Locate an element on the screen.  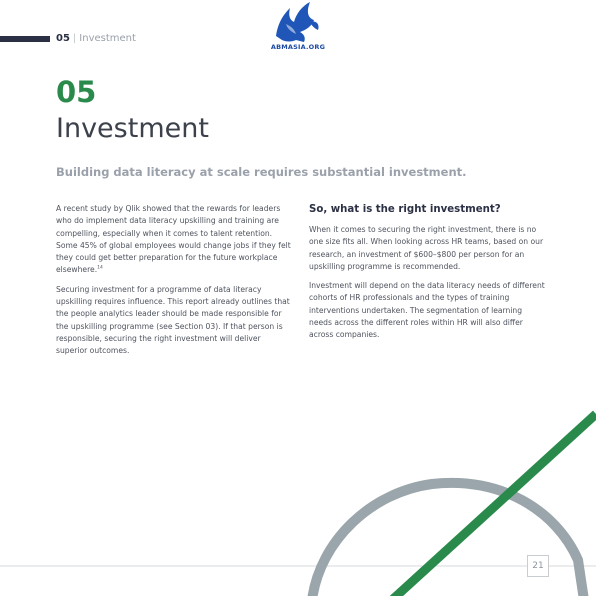
decorative-arc is located at coordinates (448, 536).